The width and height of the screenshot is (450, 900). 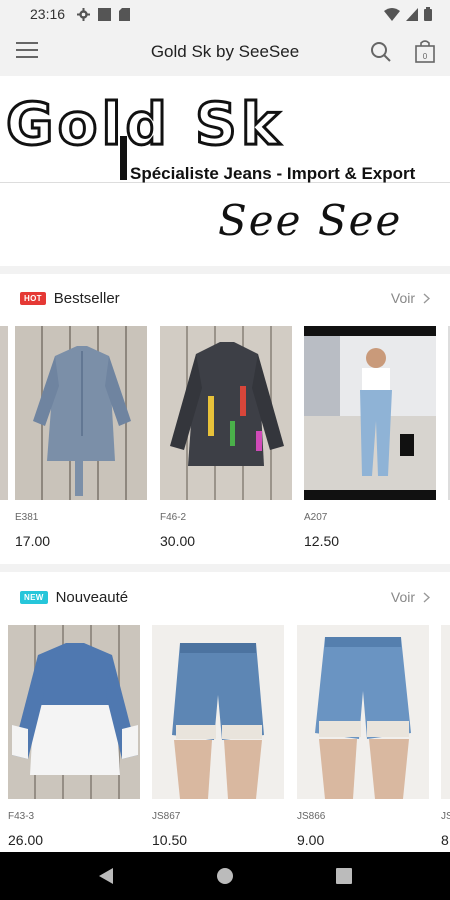 What do you see at coordinates (173, 517) in the screenshot?
I see `product-code: F46-2` at bounding box center [173, 517].